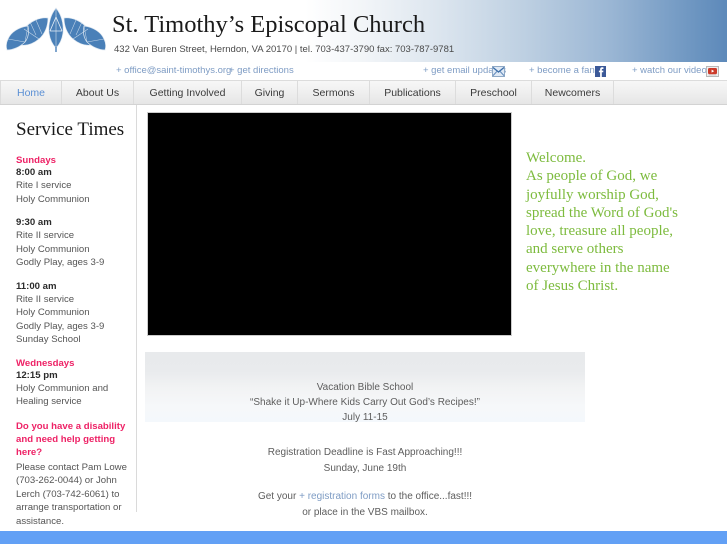  Describe the element at coordinates (56, 29) in the screenshot. I see `church-leaf-logo-icon` at that location.